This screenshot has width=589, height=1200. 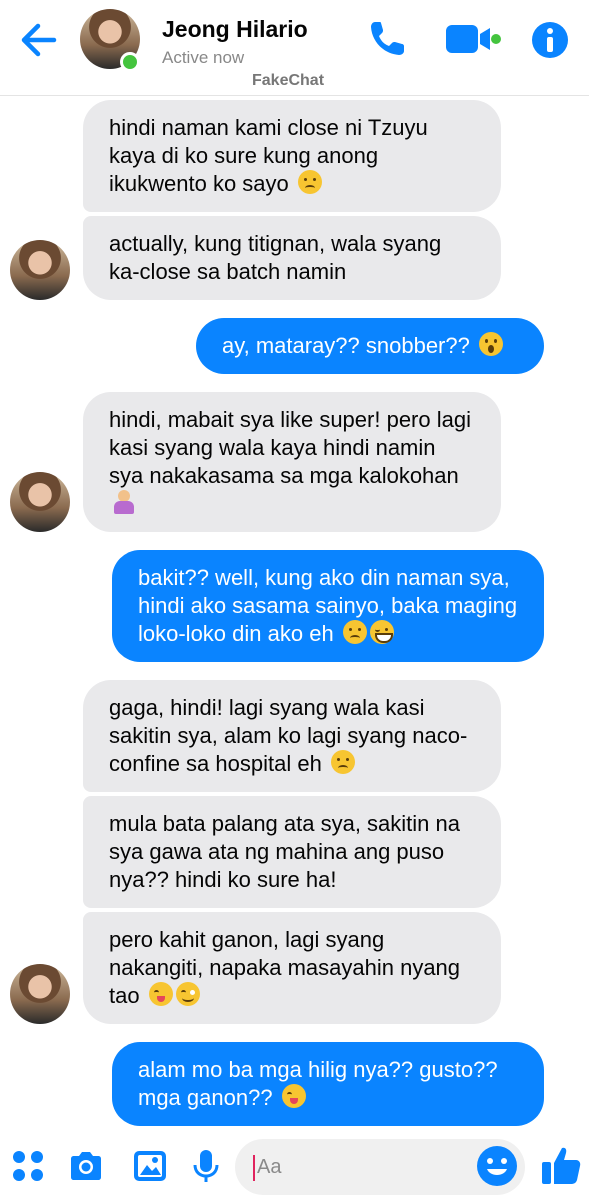 I want to click on message-composer, so click(x=294, y=1165).